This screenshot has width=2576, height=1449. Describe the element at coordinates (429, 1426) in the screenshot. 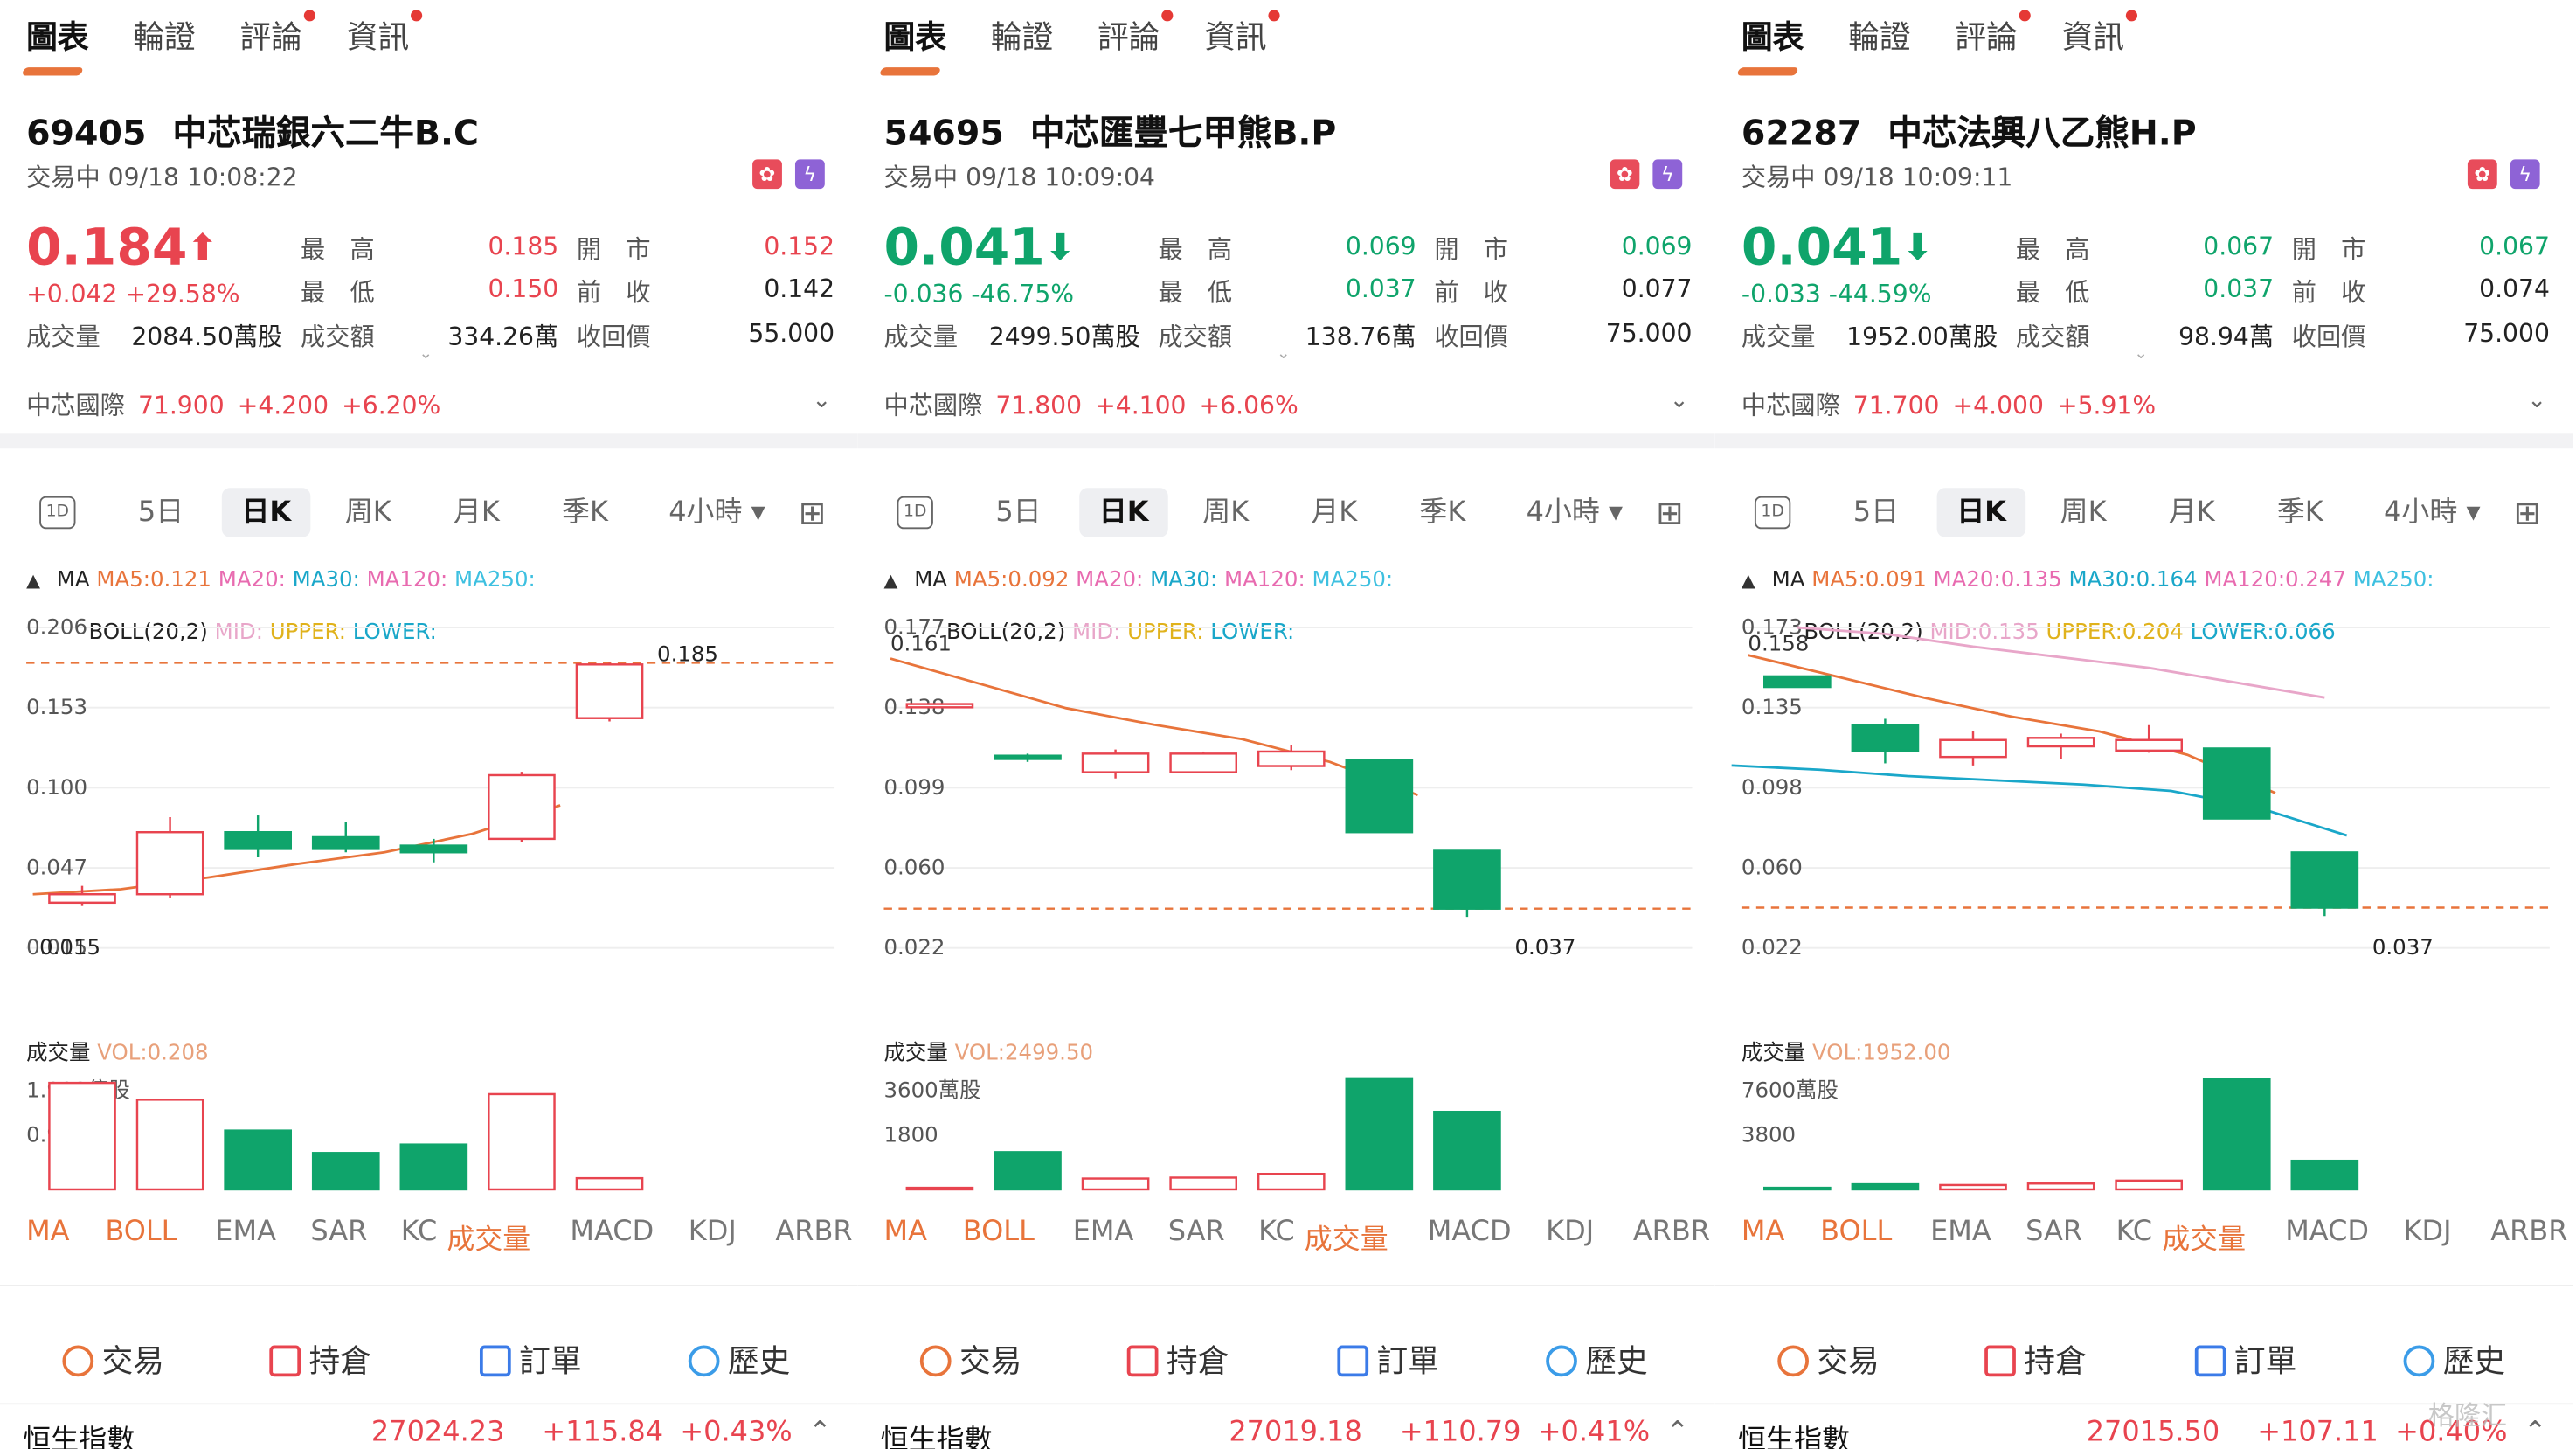

I see `index-ticker: 恒生指數 27024.23 +115.84 +0.43% ⌃` at that location.